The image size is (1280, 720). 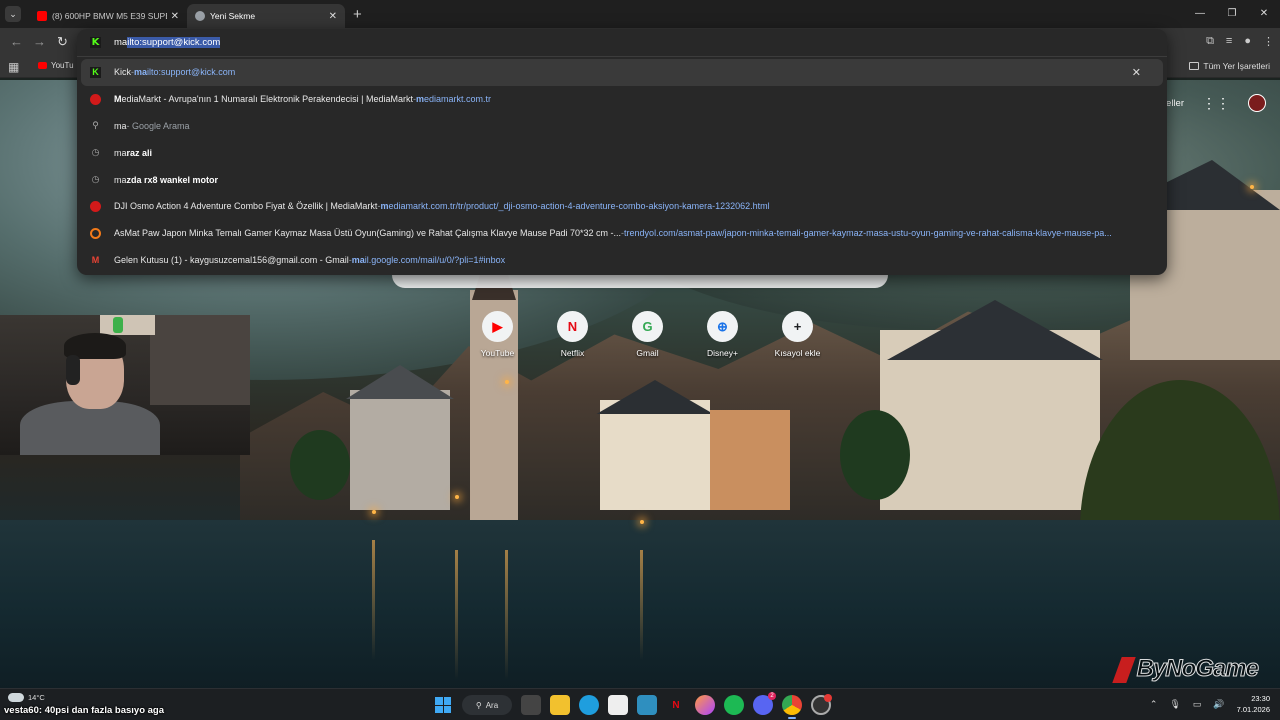 What do you see at coordinates (622, 179) in the screenshot?
I see `suggestion-row: ◷ mazda rx8 wankel motor` at bounding box center [622, 179].